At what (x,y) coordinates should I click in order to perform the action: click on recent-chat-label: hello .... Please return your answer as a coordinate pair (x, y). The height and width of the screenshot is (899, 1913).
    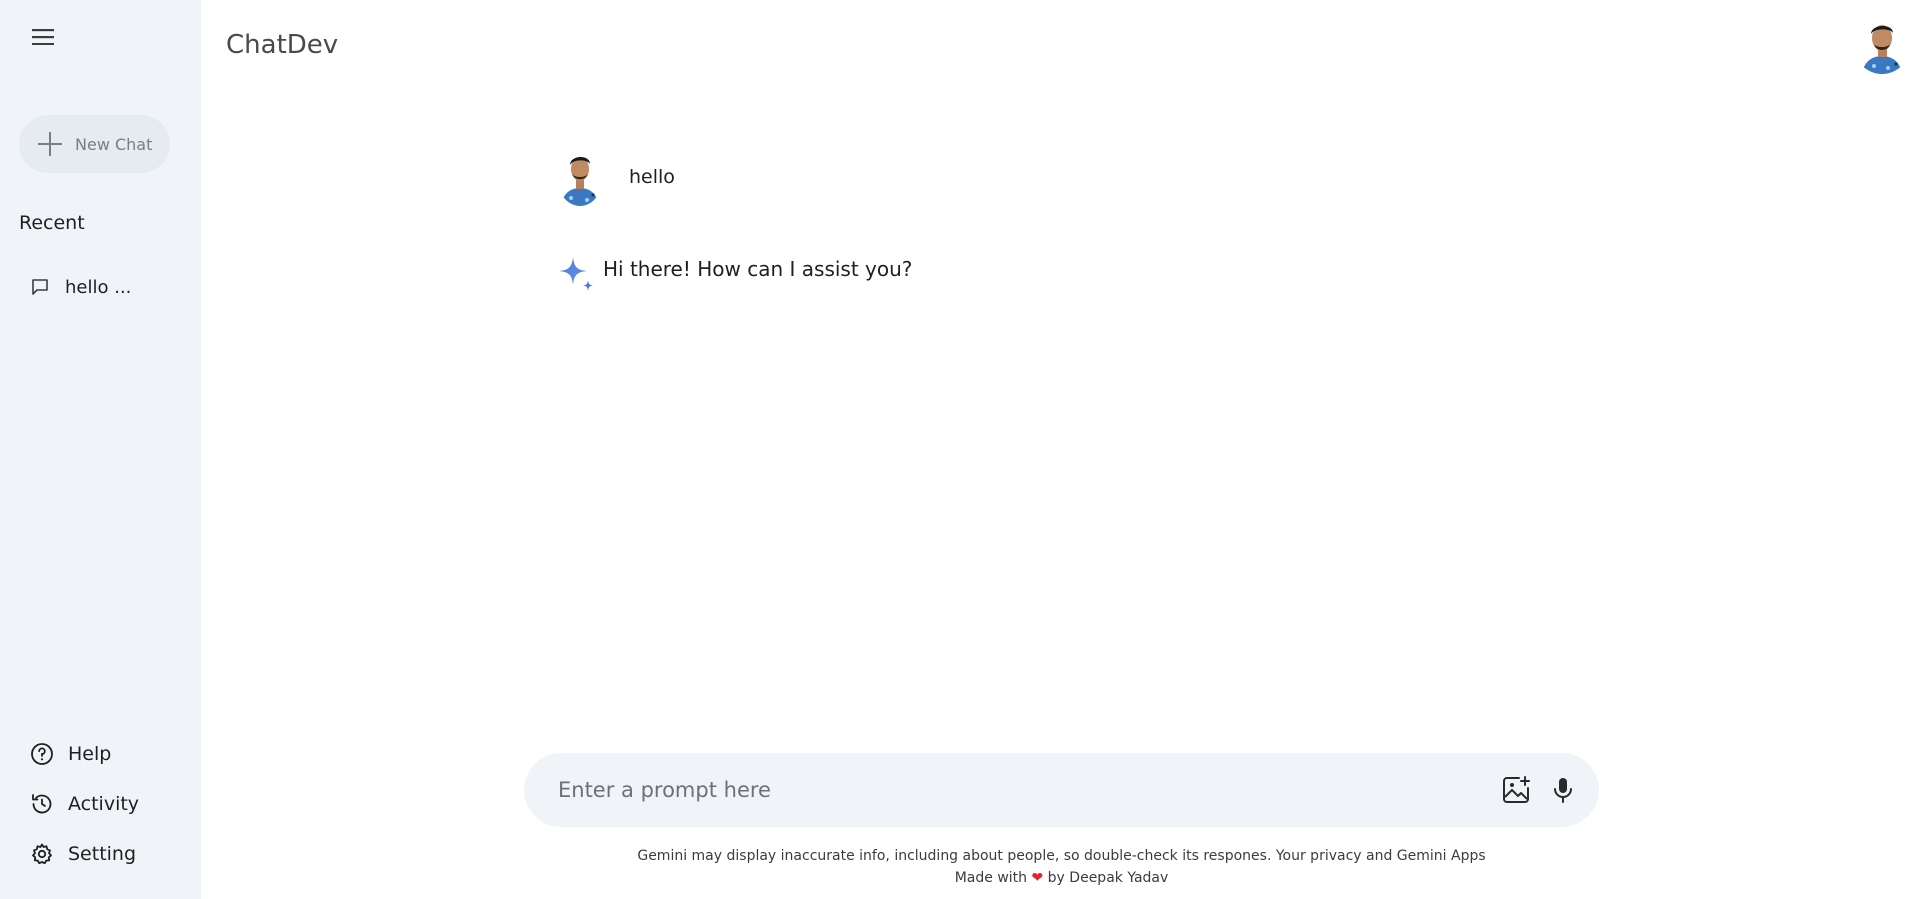
    Looking at the image, I should click on (98, 287).